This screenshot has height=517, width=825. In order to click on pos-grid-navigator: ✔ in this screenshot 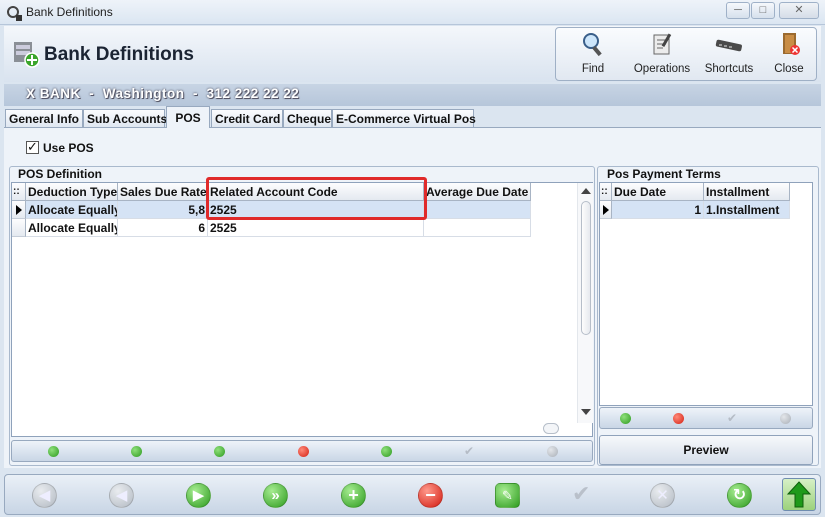, I will do `click(302, 451)`.